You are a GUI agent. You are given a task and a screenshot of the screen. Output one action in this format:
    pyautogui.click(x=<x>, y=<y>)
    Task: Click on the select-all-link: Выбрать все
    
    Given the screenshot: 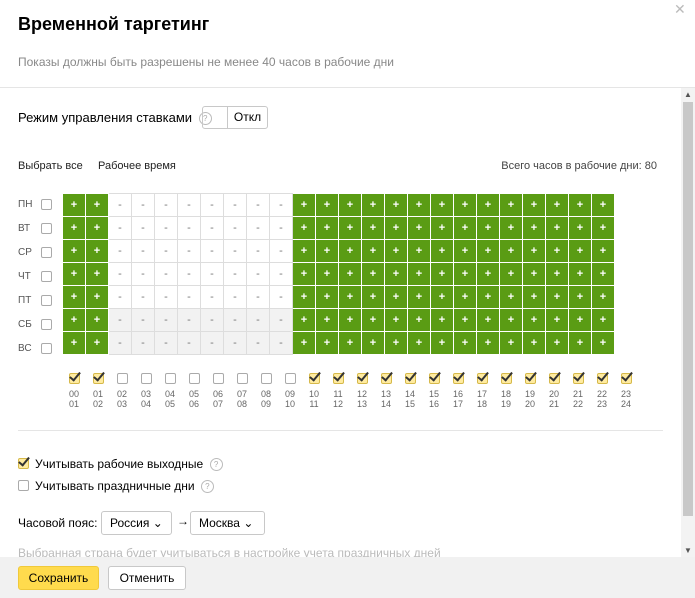 What is the action you would take?
    pyautogui.click(x=50, y=166)
    